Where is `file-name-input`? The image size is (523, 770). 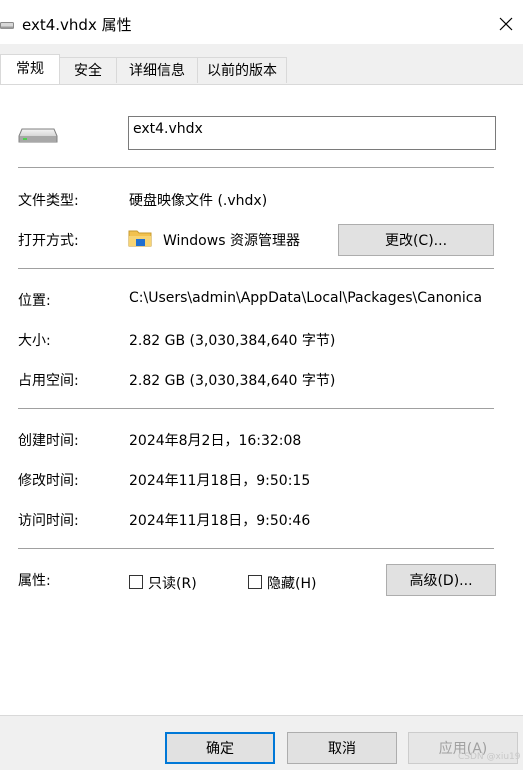
file-name-input is located at coordinates (312, 133).